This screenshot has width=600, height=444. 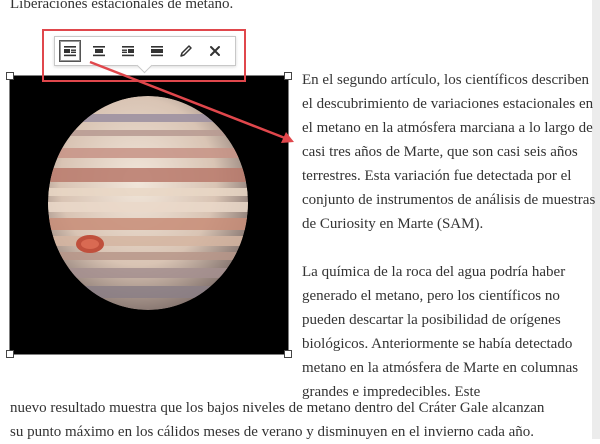 I want to click on resize-handle-bottom-right, so click(x=288, y=354).